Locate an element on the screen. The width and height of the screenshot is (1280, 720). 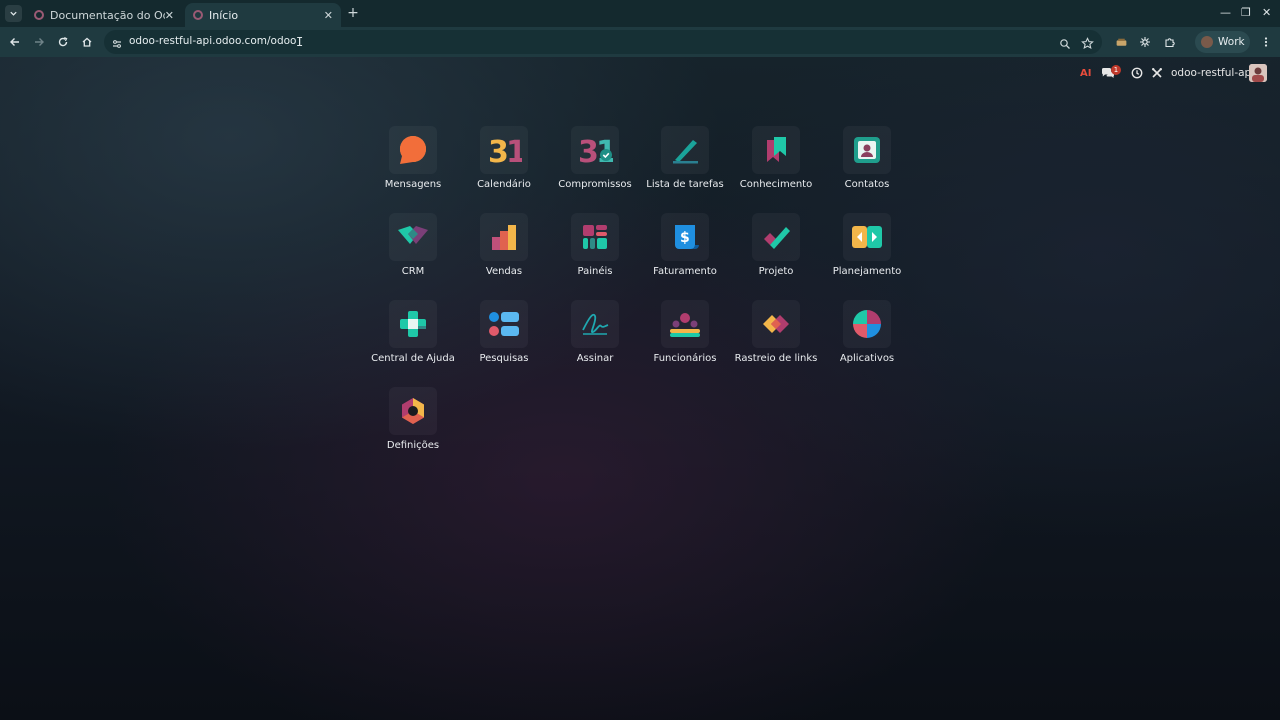
app-label: Central de Ajuda is located at coordinates (413, 358).